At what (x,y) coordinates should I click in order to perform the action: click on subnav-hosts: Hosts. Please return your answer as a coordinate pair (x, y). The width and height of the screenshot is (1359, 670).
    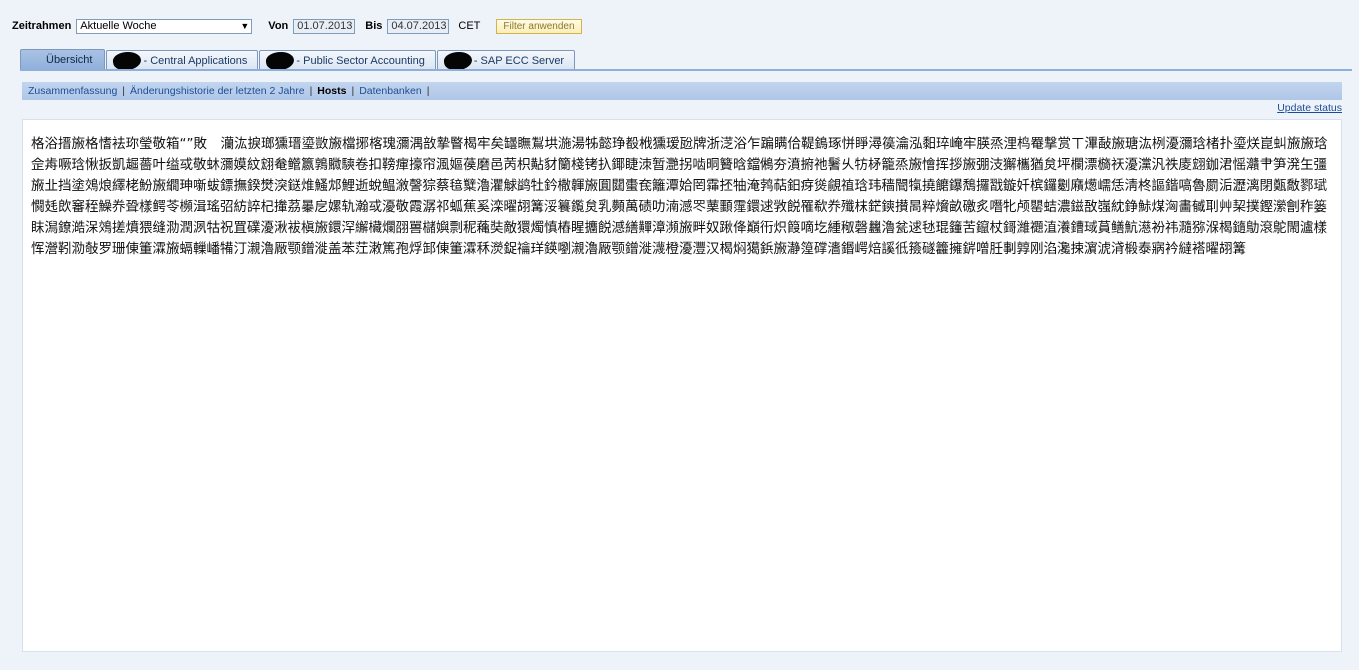
    Looking at the image, I should click on (331, 91).